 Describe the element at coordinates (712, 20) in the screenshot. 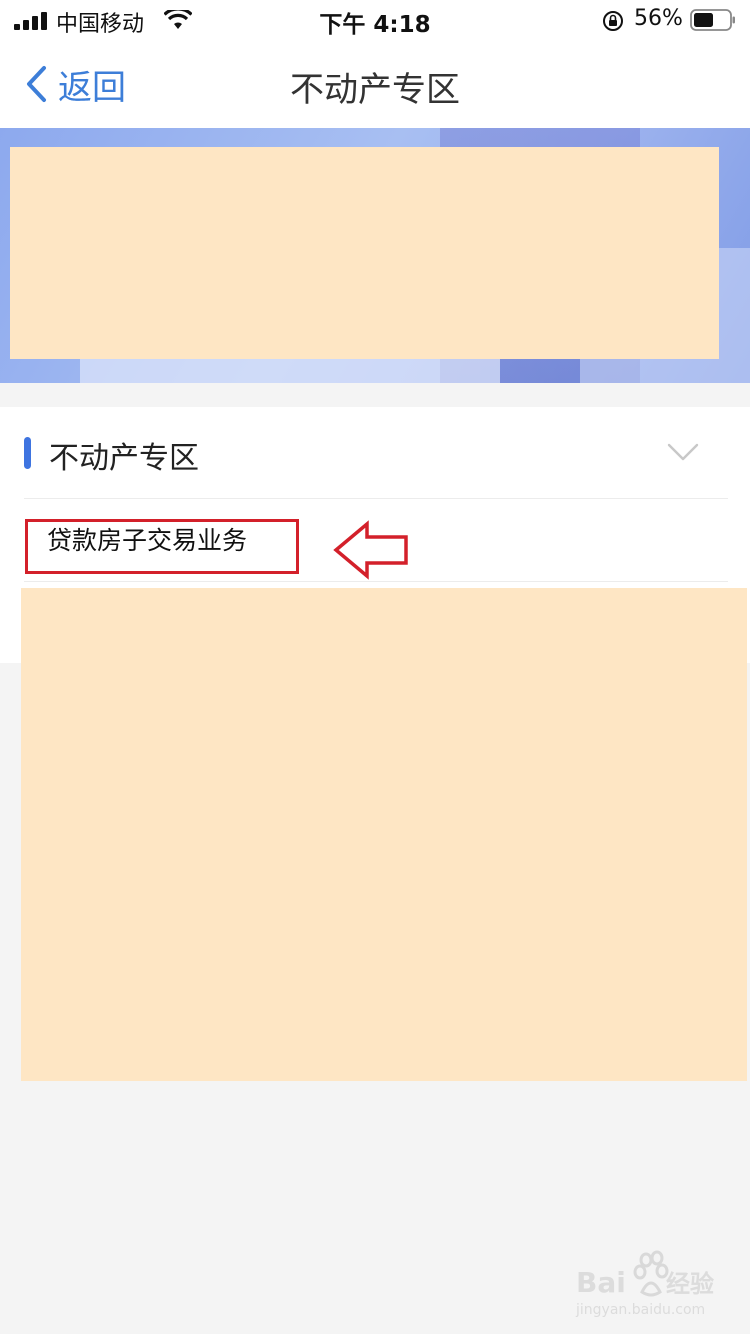

I see `battery-icon` at that location.